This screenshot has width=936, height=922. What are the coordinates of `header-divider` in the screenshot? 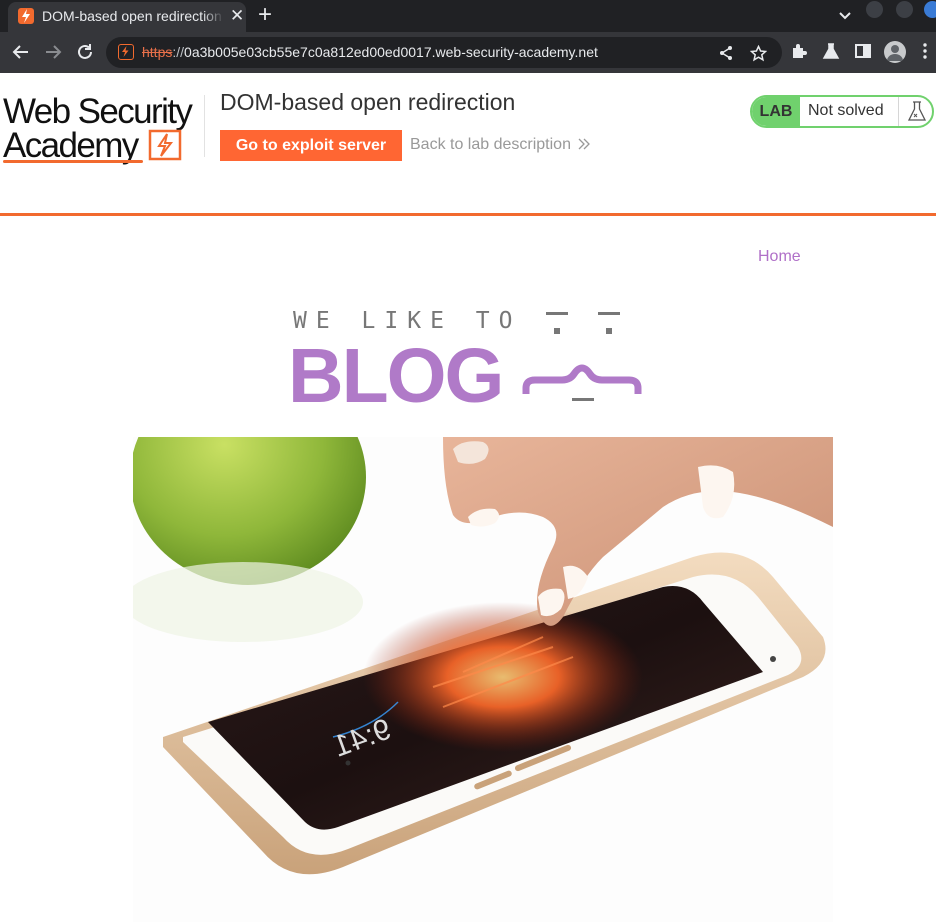 It's located at (204, 126).